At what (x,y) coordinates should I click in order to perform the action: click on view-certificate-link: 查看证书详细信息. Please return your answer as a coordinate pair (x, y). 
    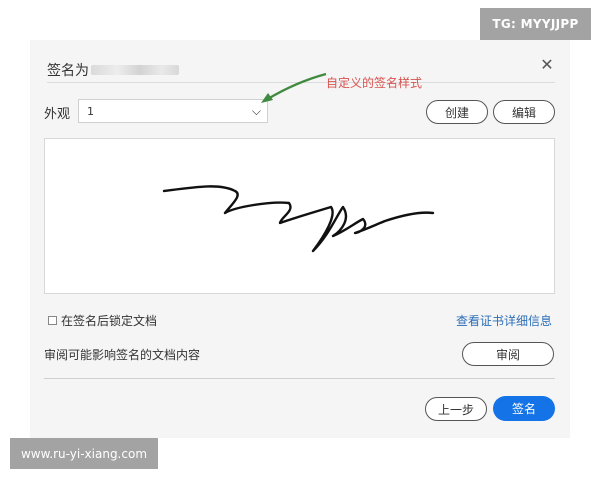
    Looking at the image, I should click on (504, 320).